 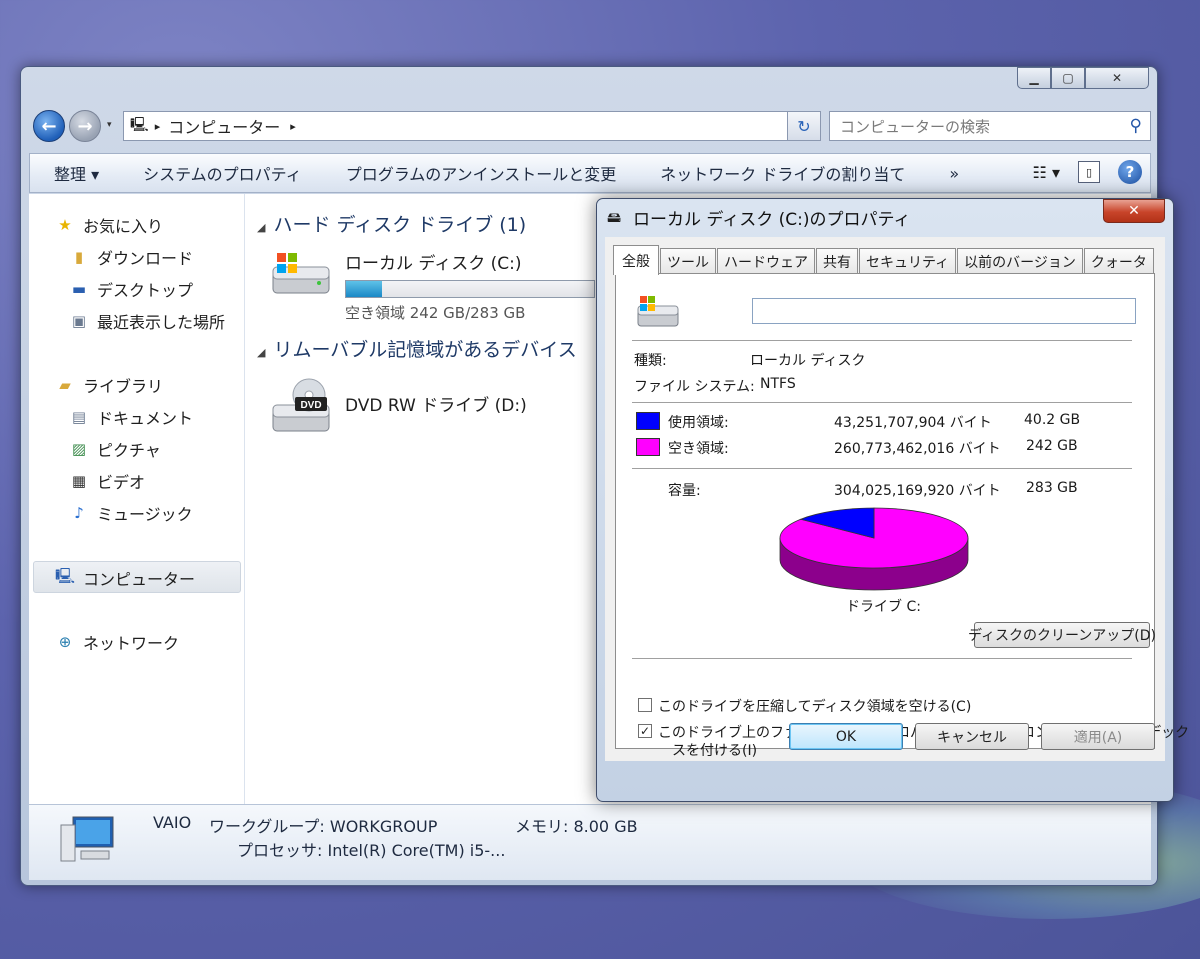 I want to click on star-icon: ★, so click(x=65, y=225).